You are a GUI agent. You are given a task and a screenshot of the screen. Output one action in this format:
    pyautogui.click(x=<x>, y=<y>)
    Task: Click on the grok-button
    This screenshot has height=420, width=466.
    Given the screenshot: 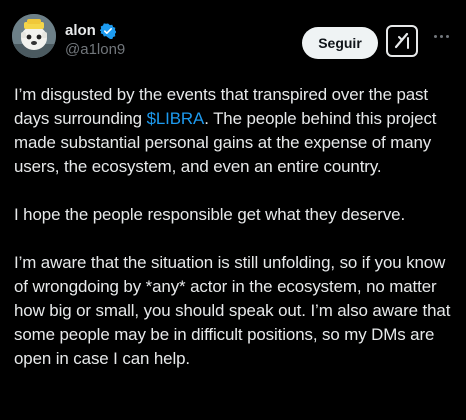 What is the action you would take?
    pyautogui.click(x=402, y=41)
    